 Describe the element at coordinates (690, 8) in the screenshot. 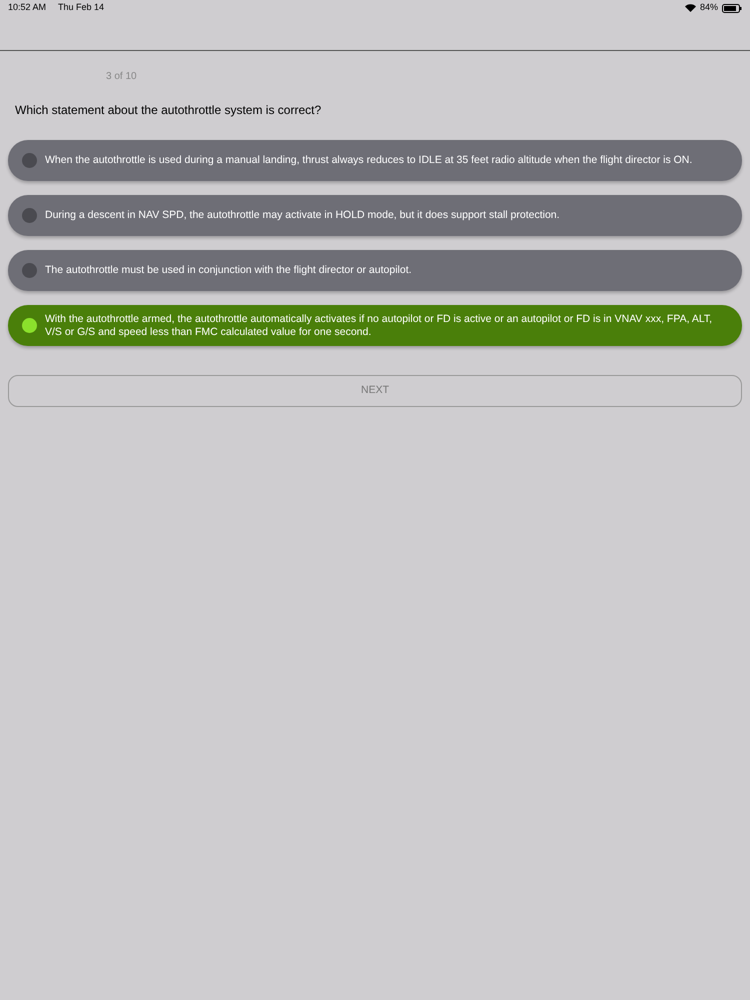

I see `wifi-icon` at that location.